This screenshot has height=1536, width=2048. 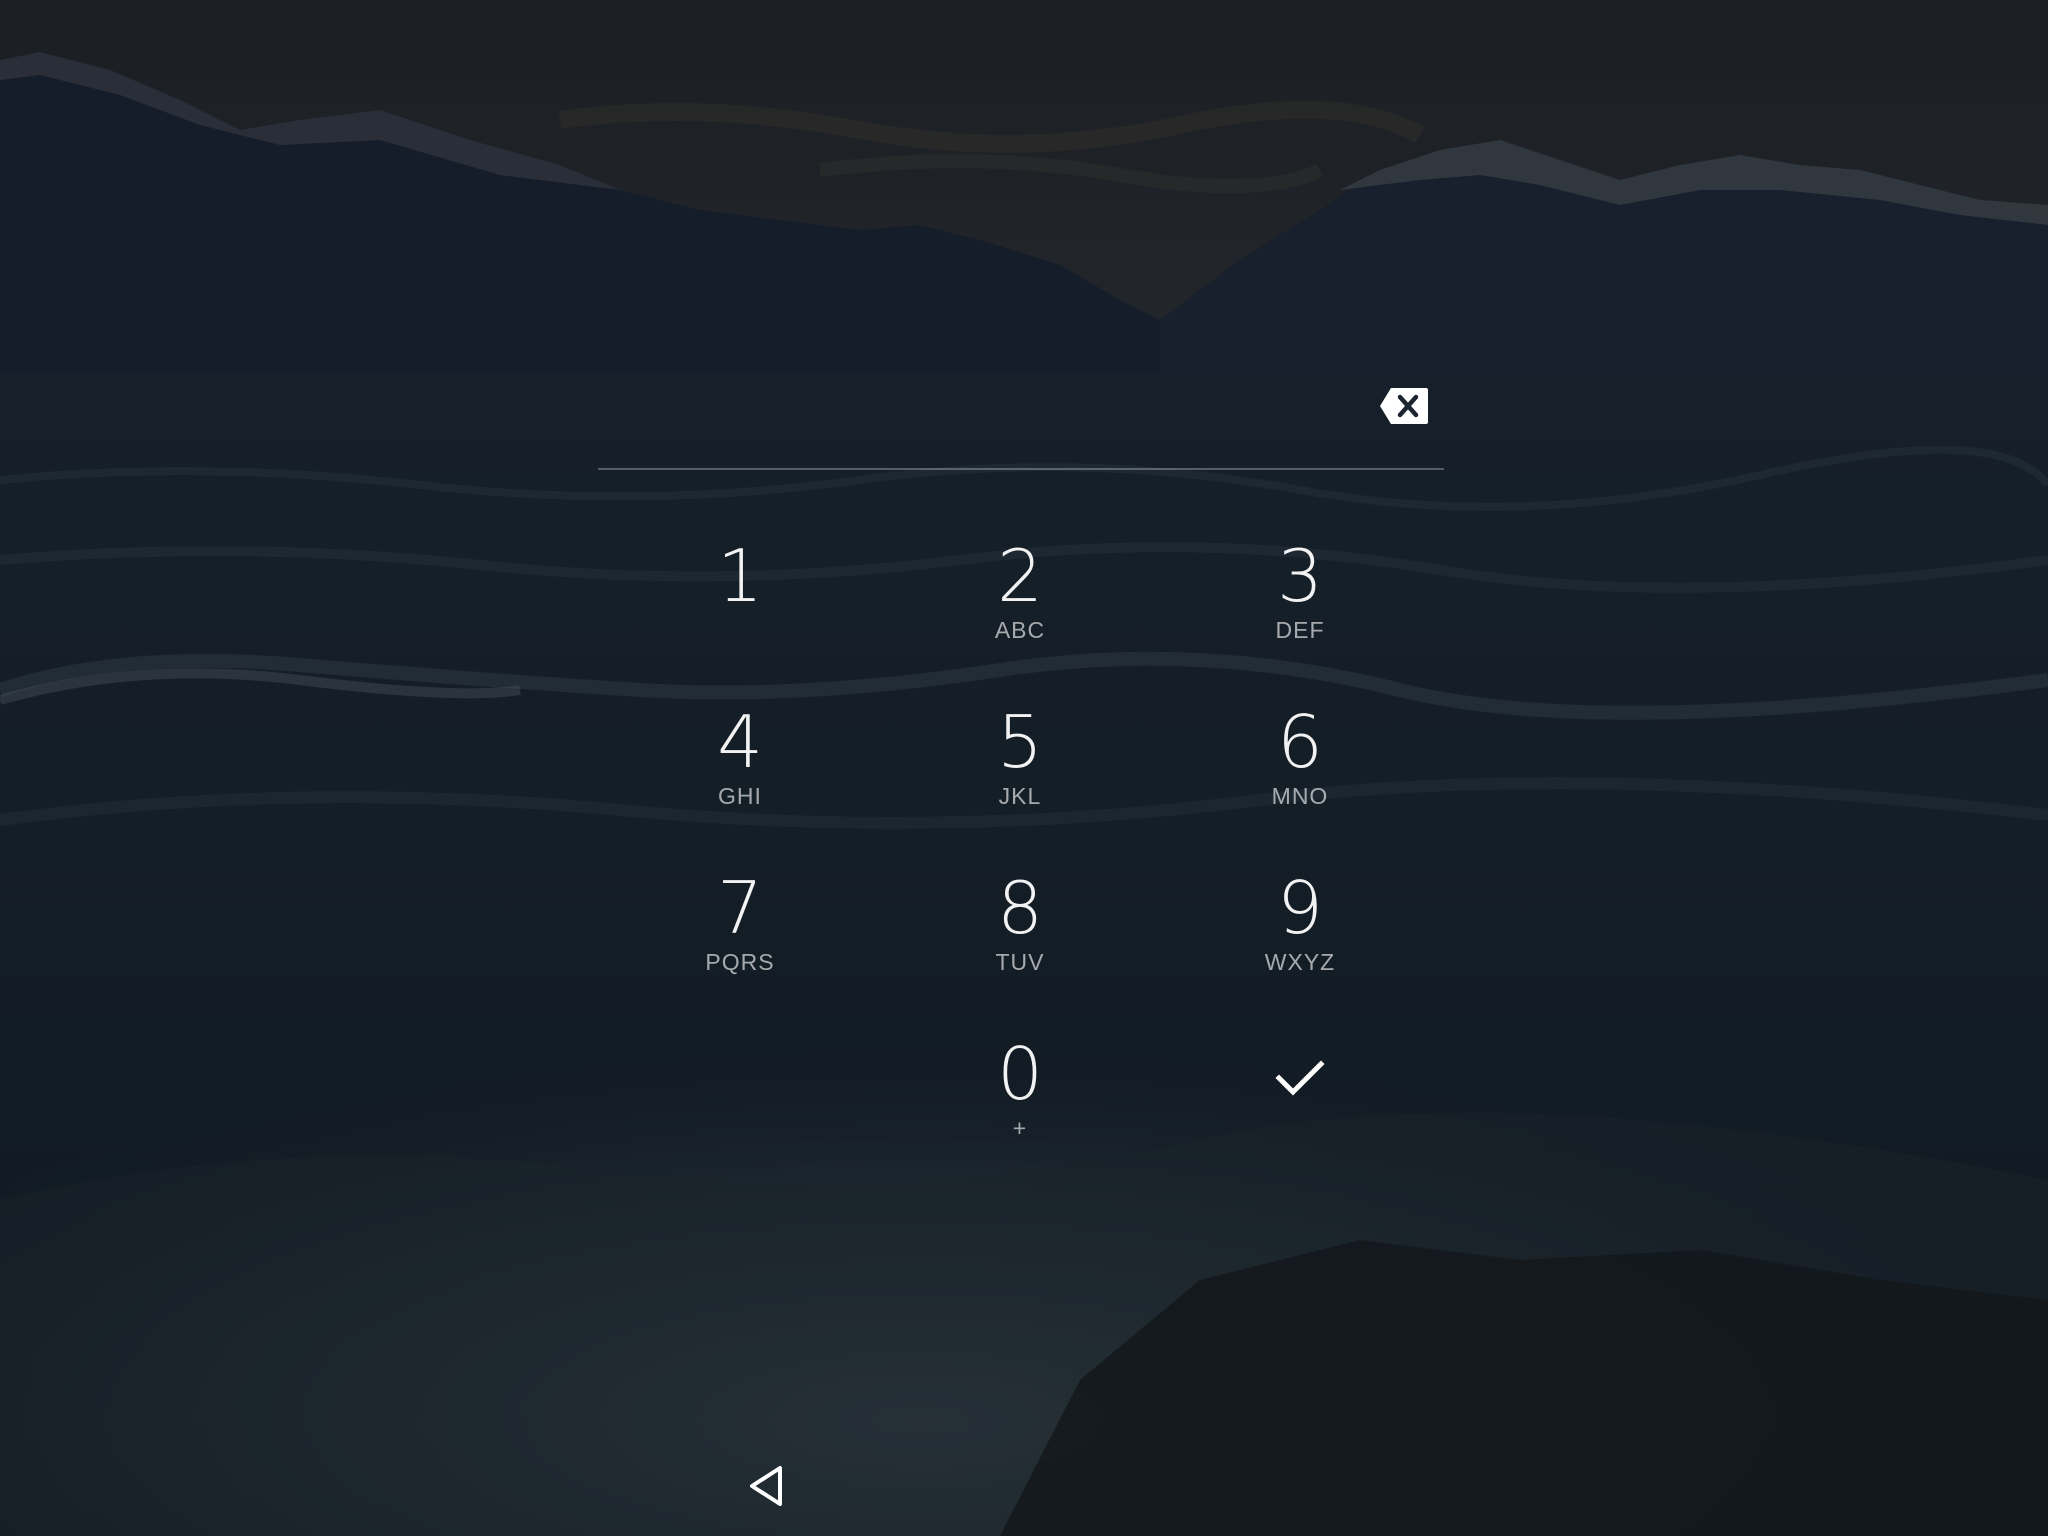 What do you see at coordinates (1020, 962) in the screenshot?
I see `key-letters: TUV` at bounding box center [1020, 962].